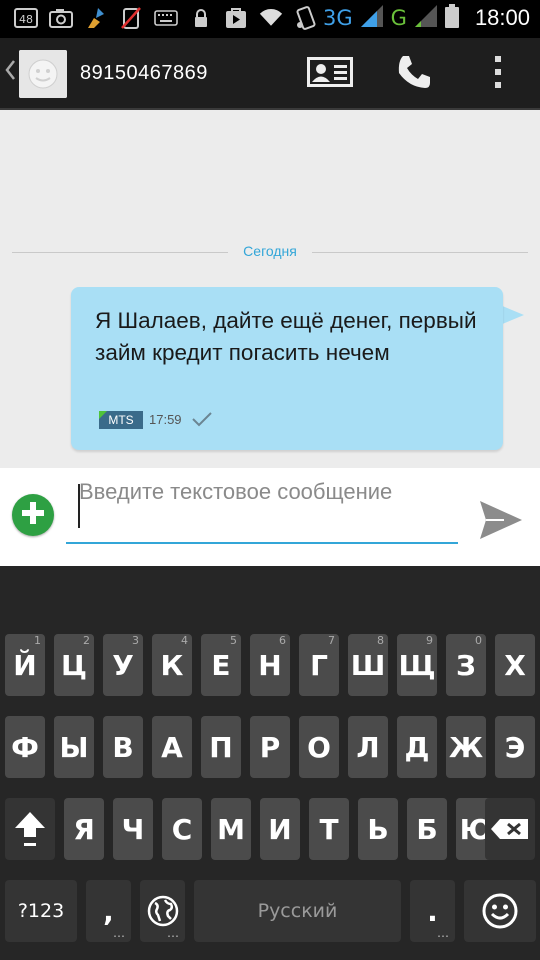  I want to click on shift-key, so click(30, 829).